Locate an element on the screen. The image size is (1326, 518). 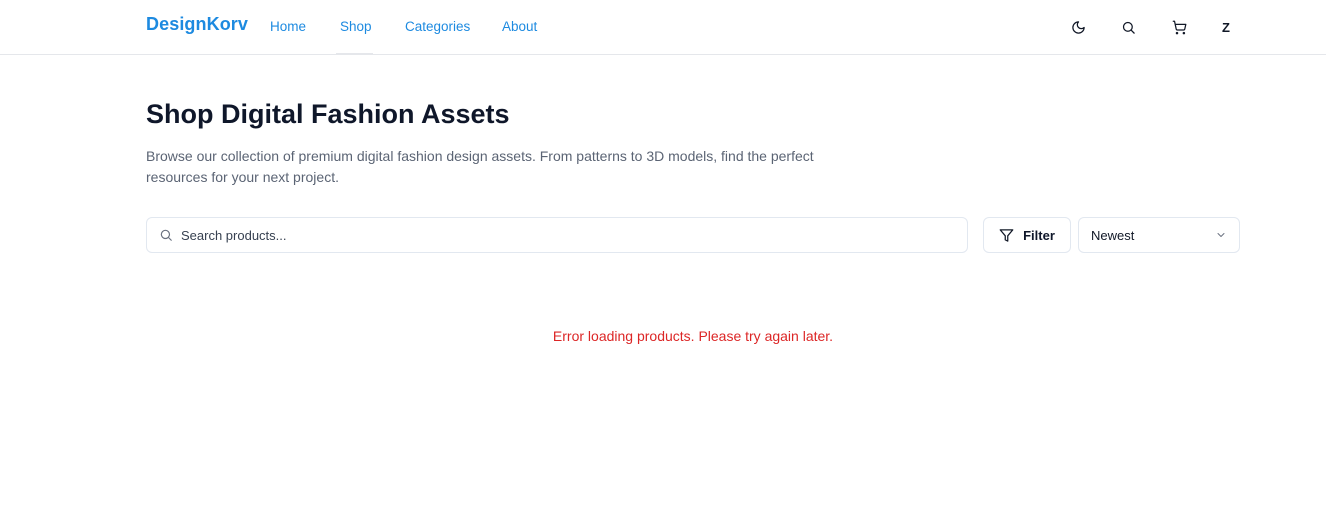
nav-shop-link: Shop is located at coordinates (356, 26).